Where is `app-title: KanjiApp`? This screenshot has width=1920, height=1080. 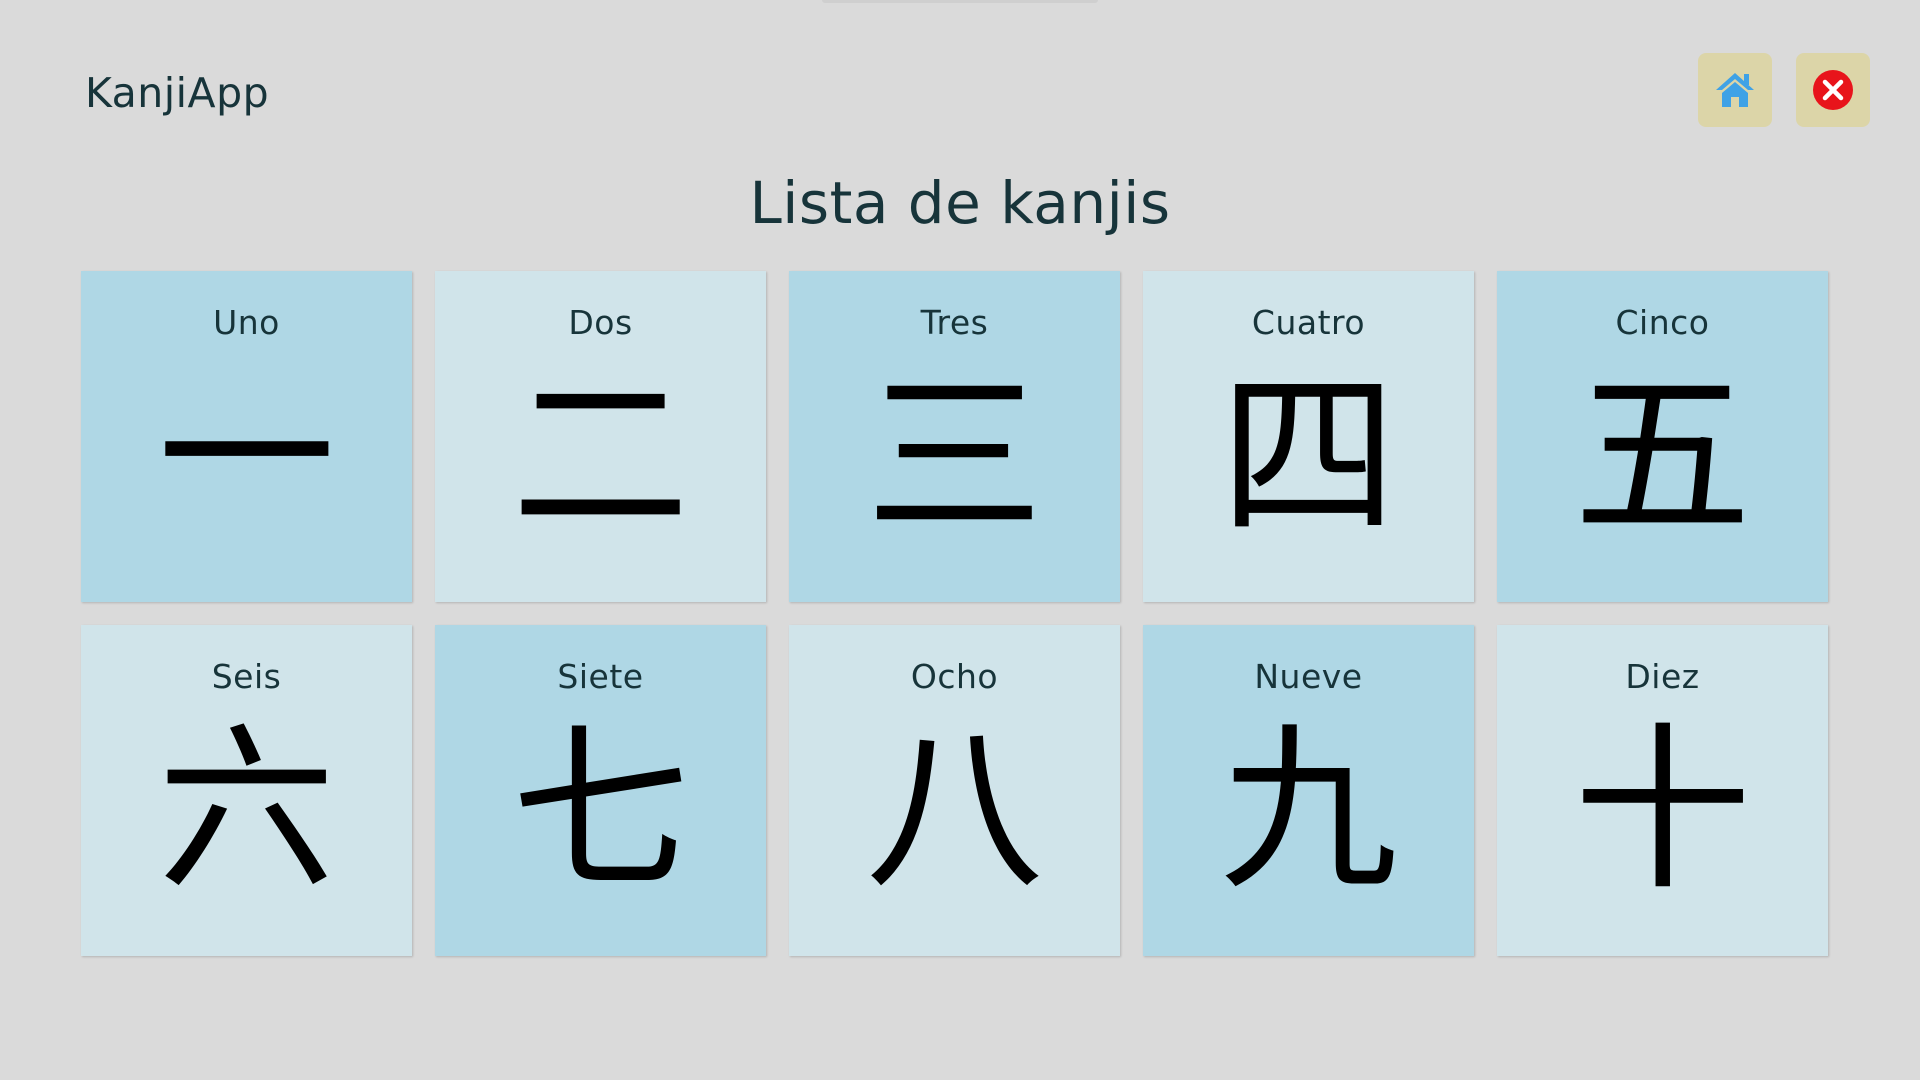
app-title: KanjiApp is located at coordinates (177, 93).